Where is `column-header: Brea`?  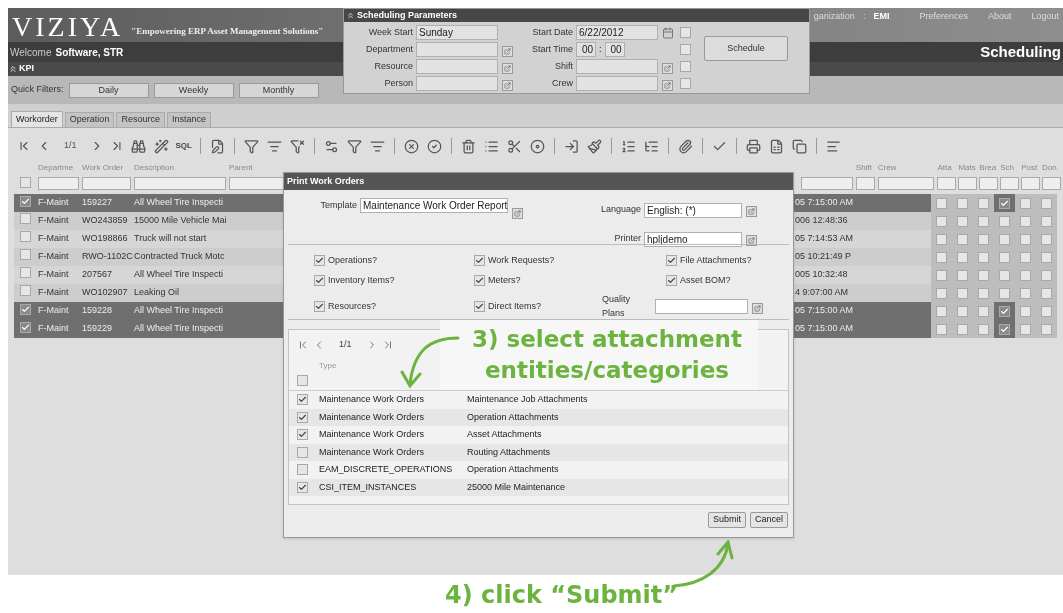
column-header: Brea is located at coordinates (988, 168).